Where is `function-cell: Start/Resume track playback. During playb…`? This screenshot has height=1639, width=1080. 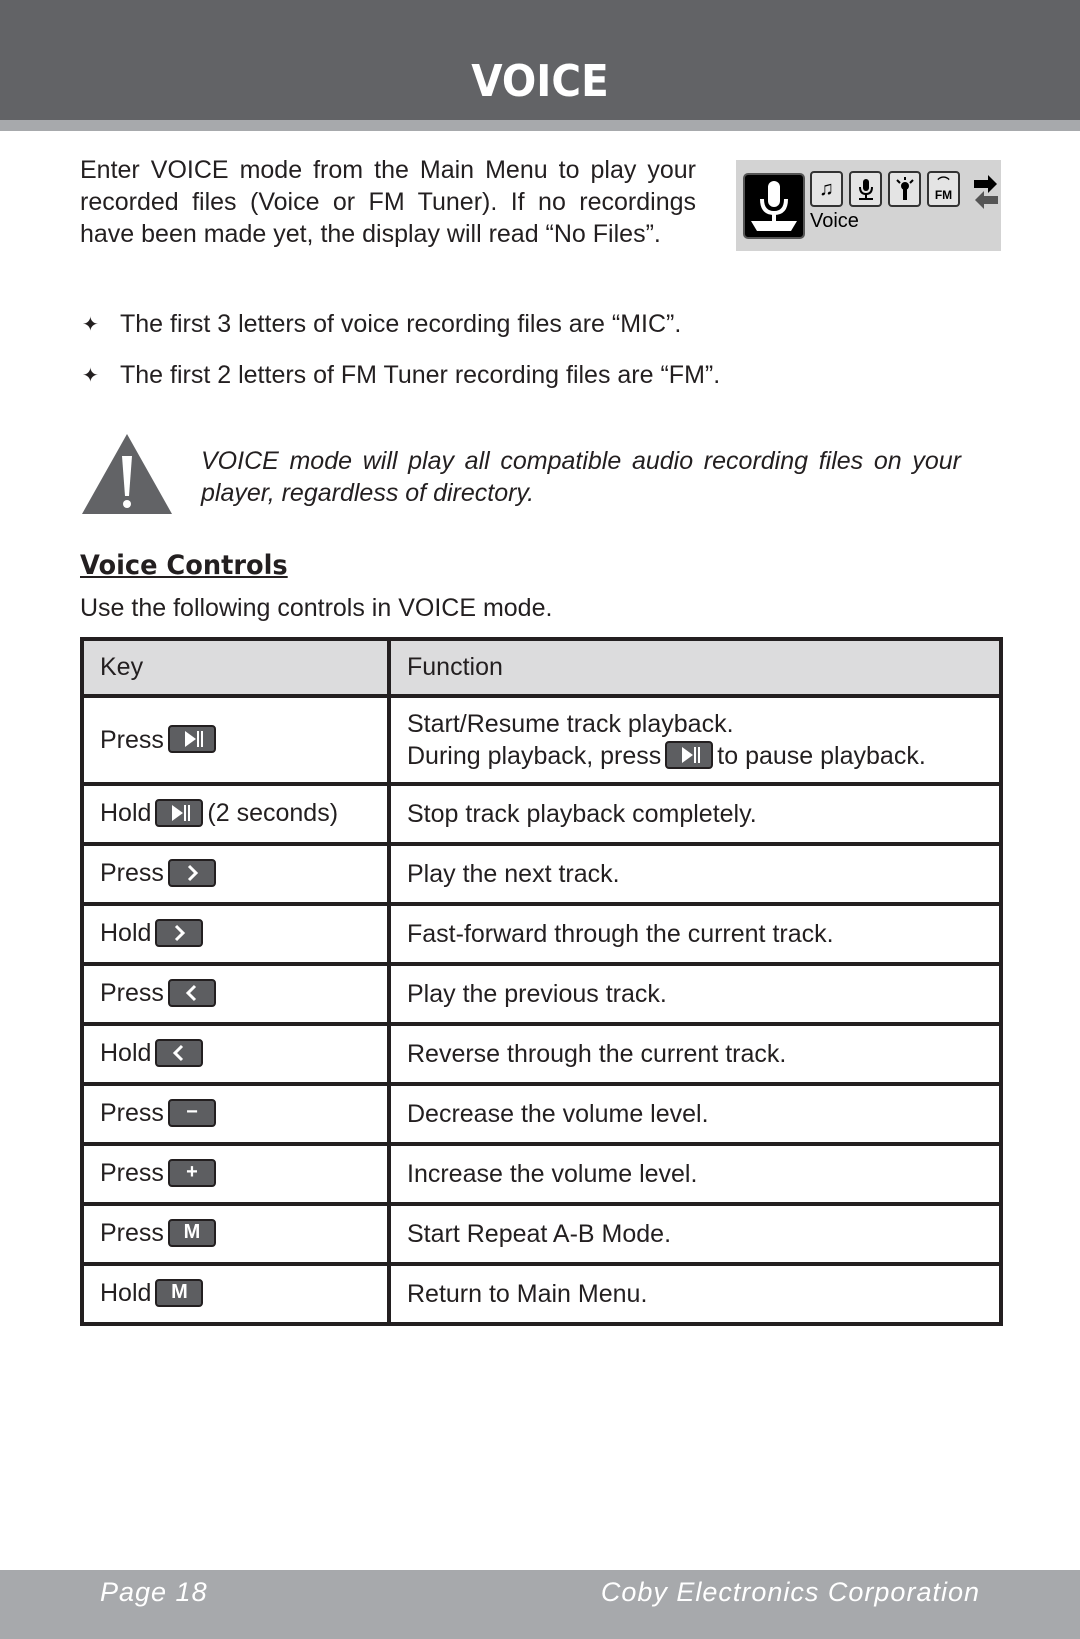
function-cell: Start/Resume track playback. During playb… is located at coordinates (695, 740).